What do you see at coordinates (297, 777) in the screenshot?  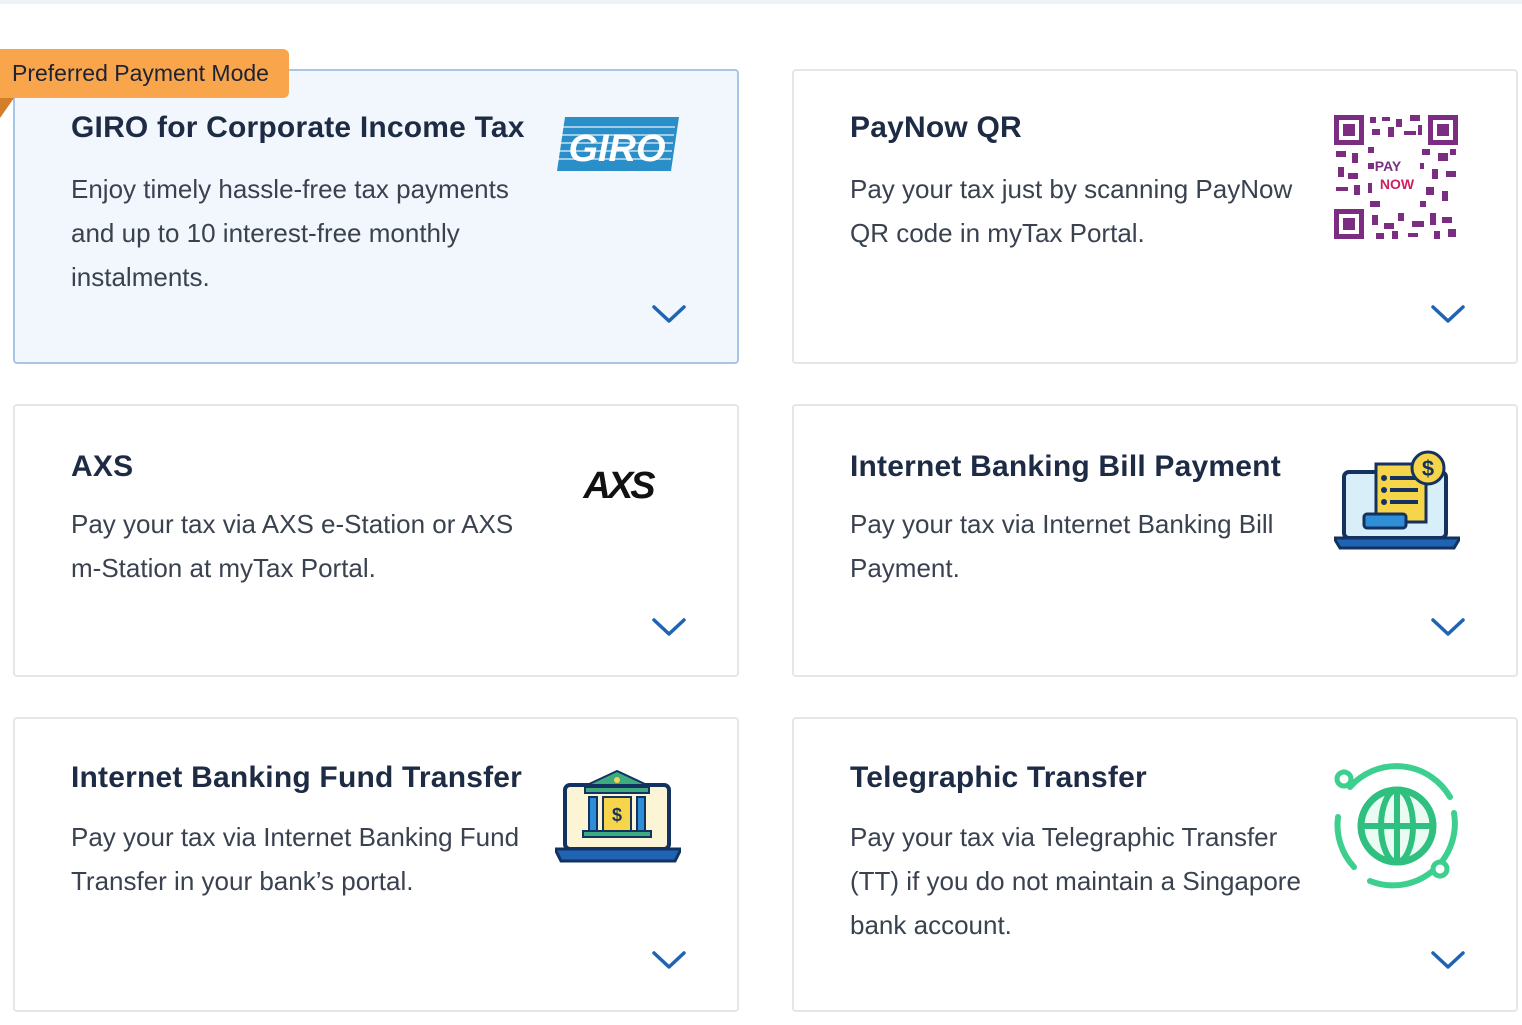 I see `card-title: Internet Banking Fund Transfer` at bounding box center [297, 777].